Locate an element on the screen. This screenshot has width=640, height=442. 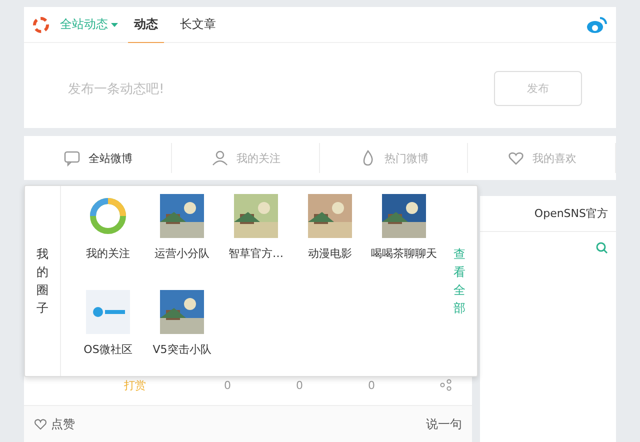
circles-title: 我的圈子 is located at coordinates (42, 281).